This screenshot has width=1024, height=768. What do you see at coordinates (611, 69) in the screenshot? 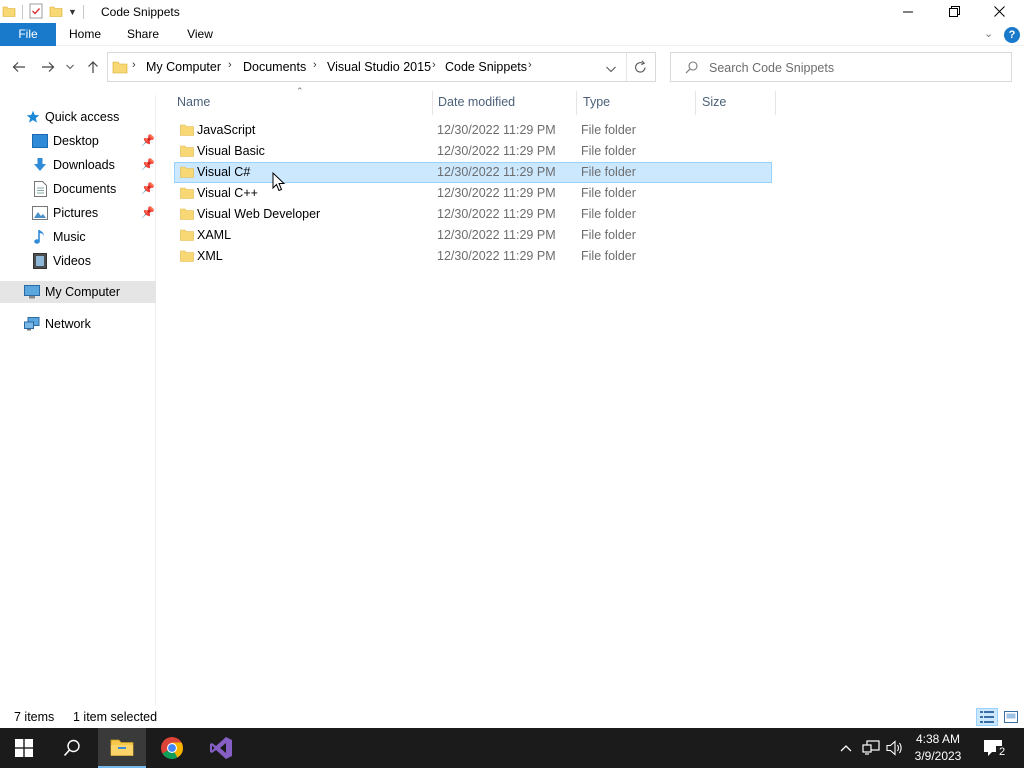
I see `address-dropdown-icon` at bounding box center [611, 69].